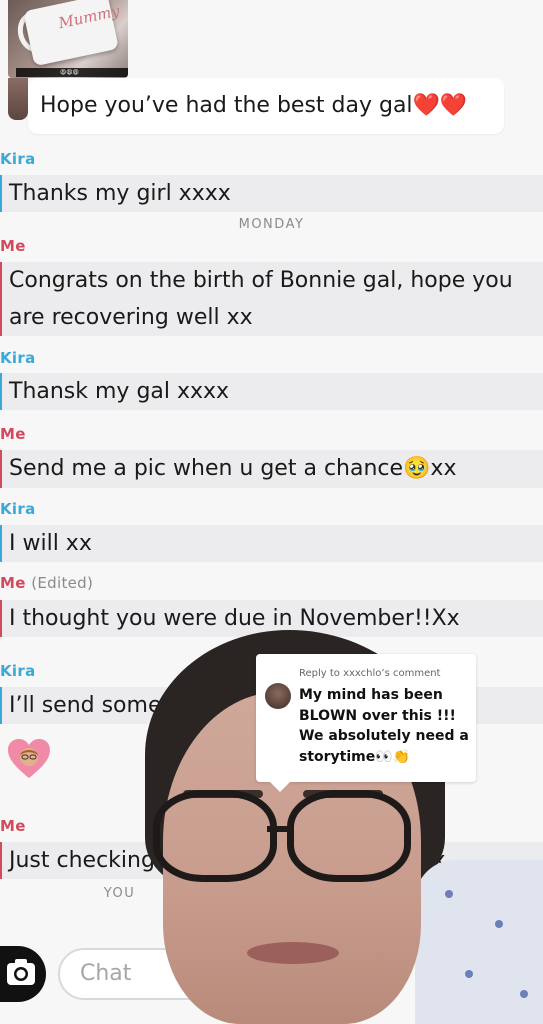 This screenshot has width=543, height=1024. I want to click on message-bubble: Hope you’ve had the best day gal❤️❤️, so click(266, 106).